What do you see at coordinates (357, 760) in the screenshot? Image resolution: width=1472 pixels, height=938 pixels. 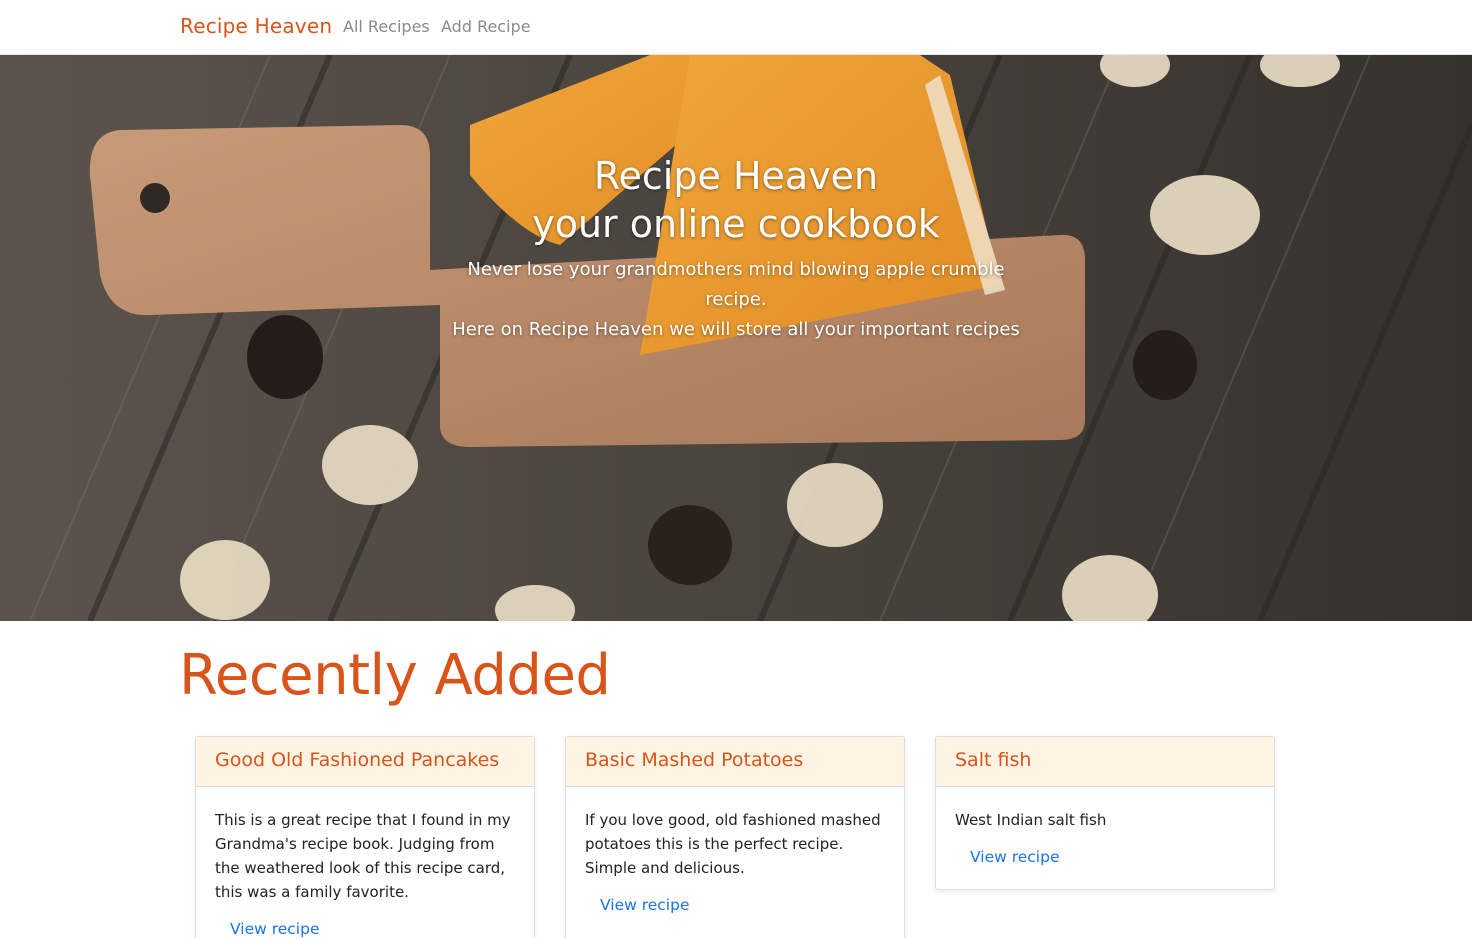 I see `card-title: Good Old Fashioned Pancakes` at bounding box center [357, 760].